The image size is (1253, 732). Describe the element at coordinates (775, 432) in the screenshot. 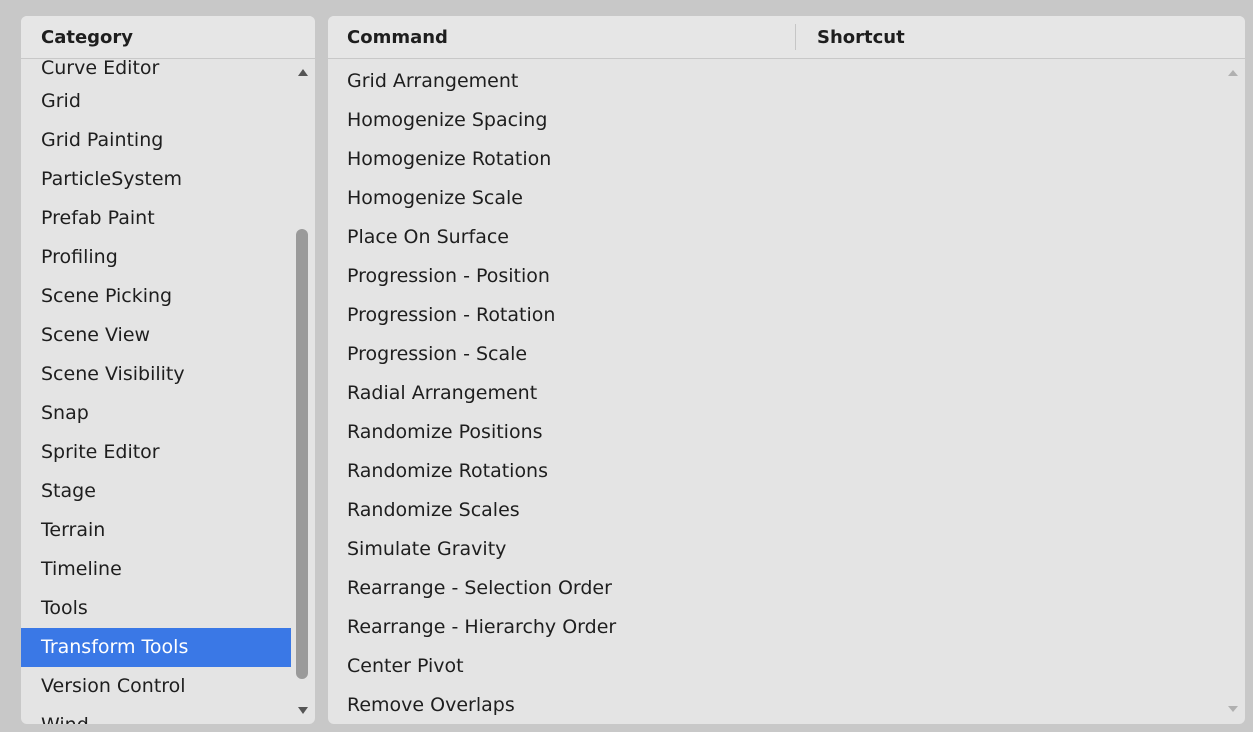

I see `command-row: Randomize Positions` at that location.